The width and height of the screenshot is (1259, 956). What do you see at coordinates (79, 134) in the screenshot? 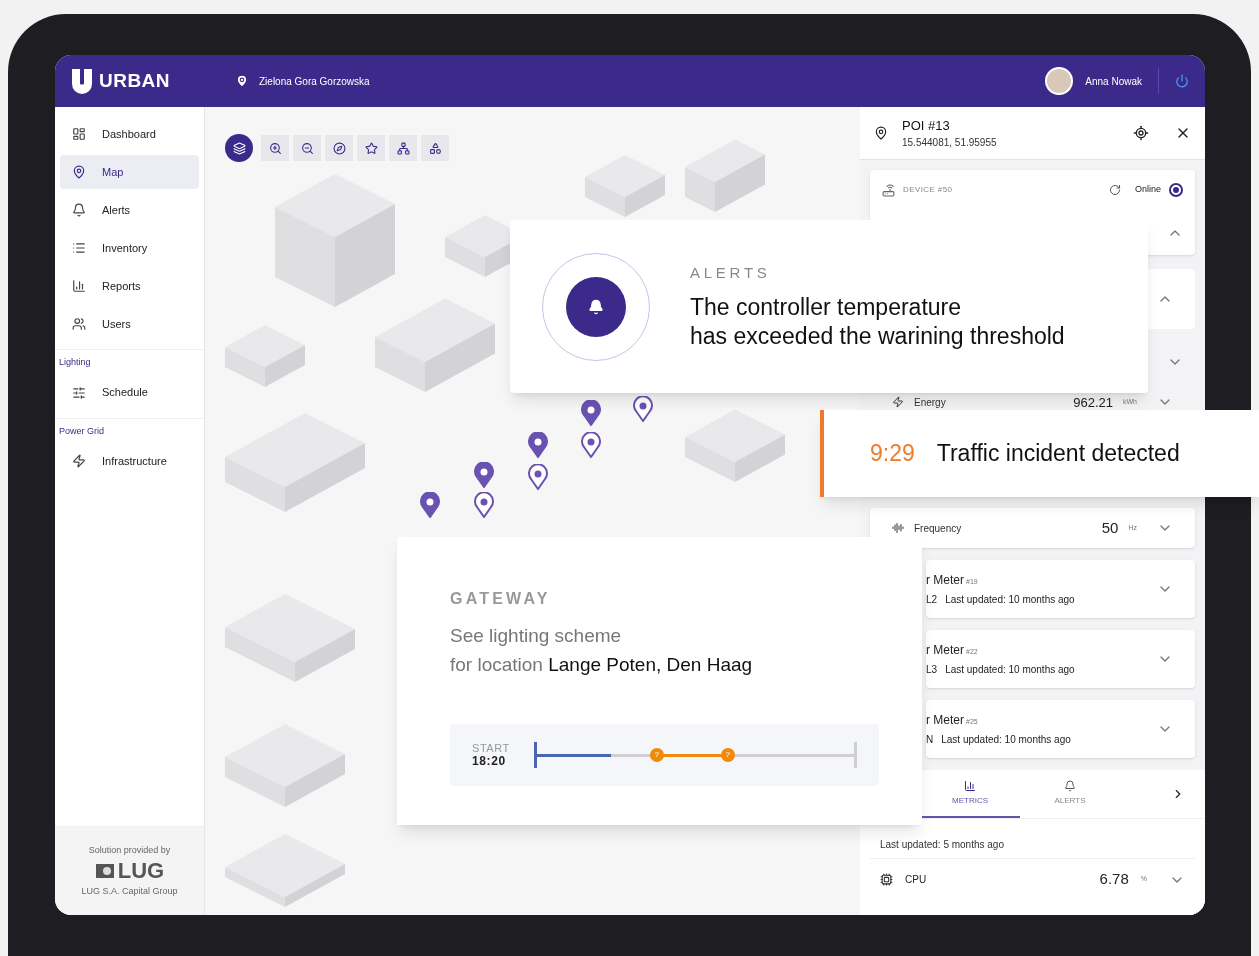
I see `dashboard-icon` at bounding box center [79, 134].